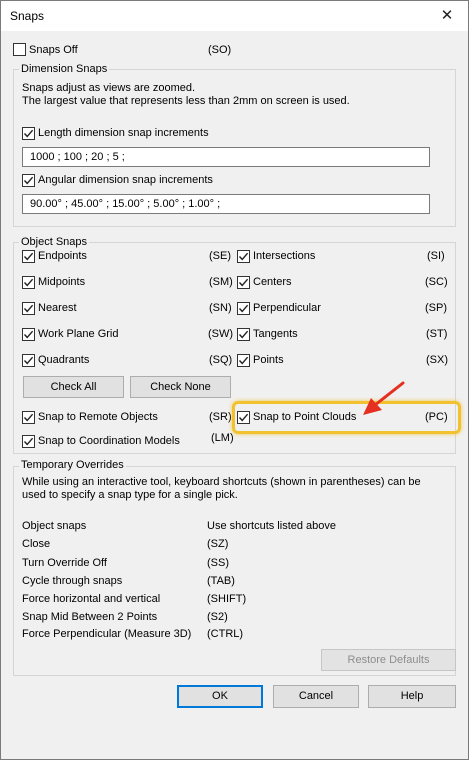  I want to click on points-checkbox, so click(243, 360).